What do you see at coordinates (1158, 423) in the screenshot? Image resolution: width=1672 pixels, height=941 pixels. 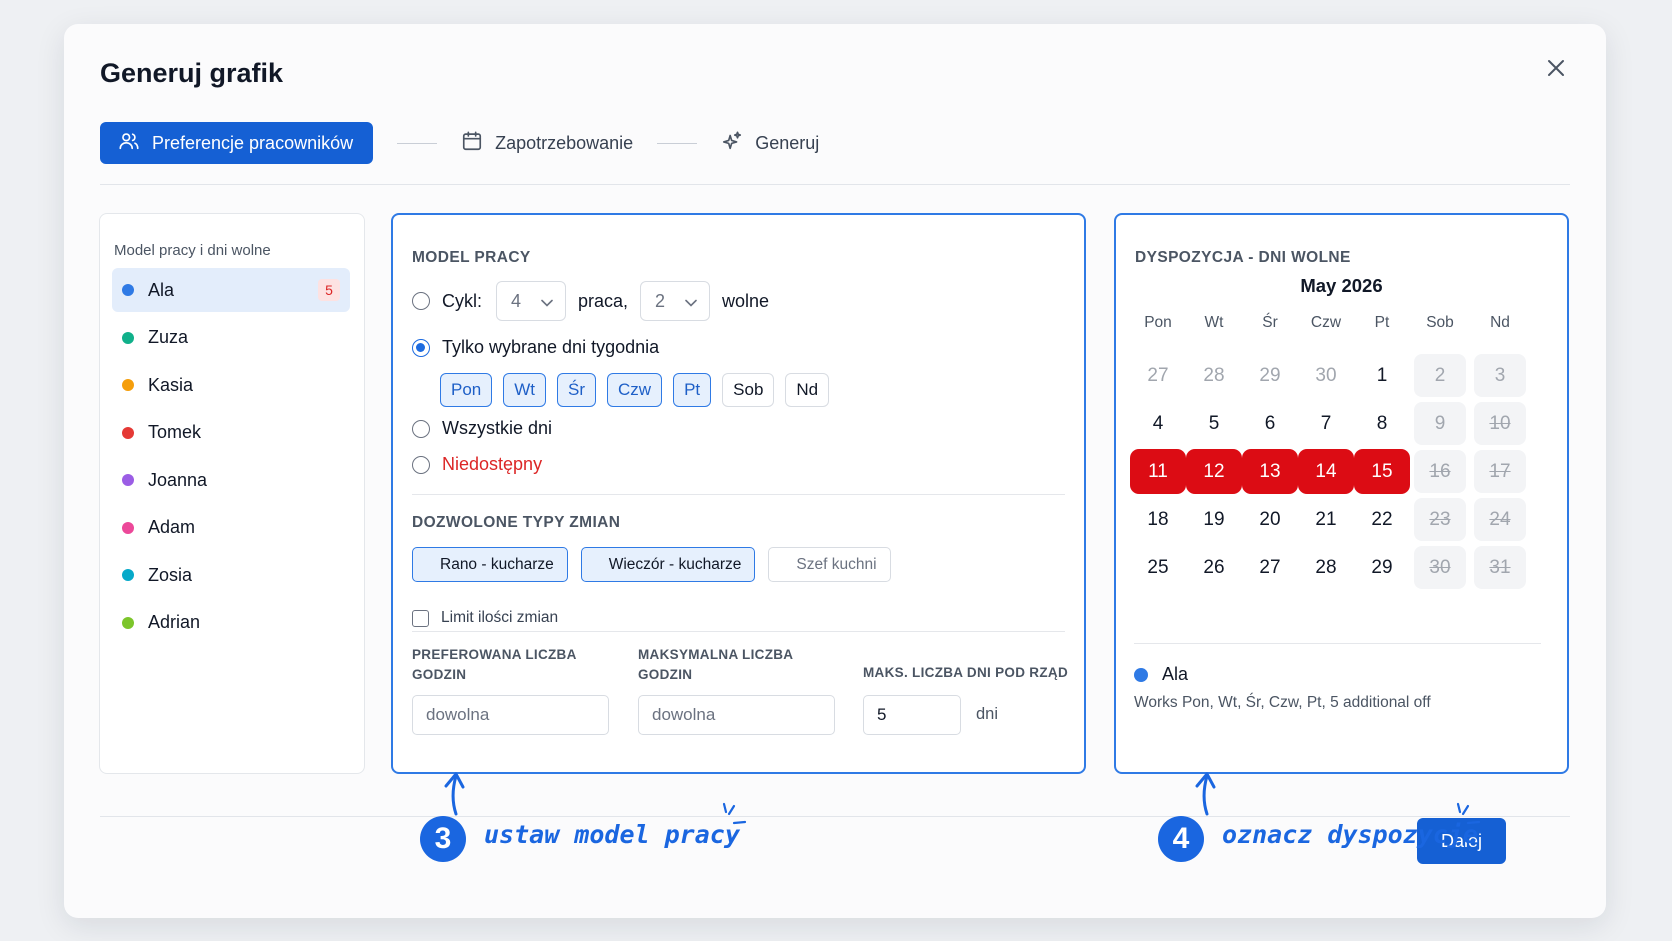 I see `calendar-day: 4` at bounding box center [1158, 423].